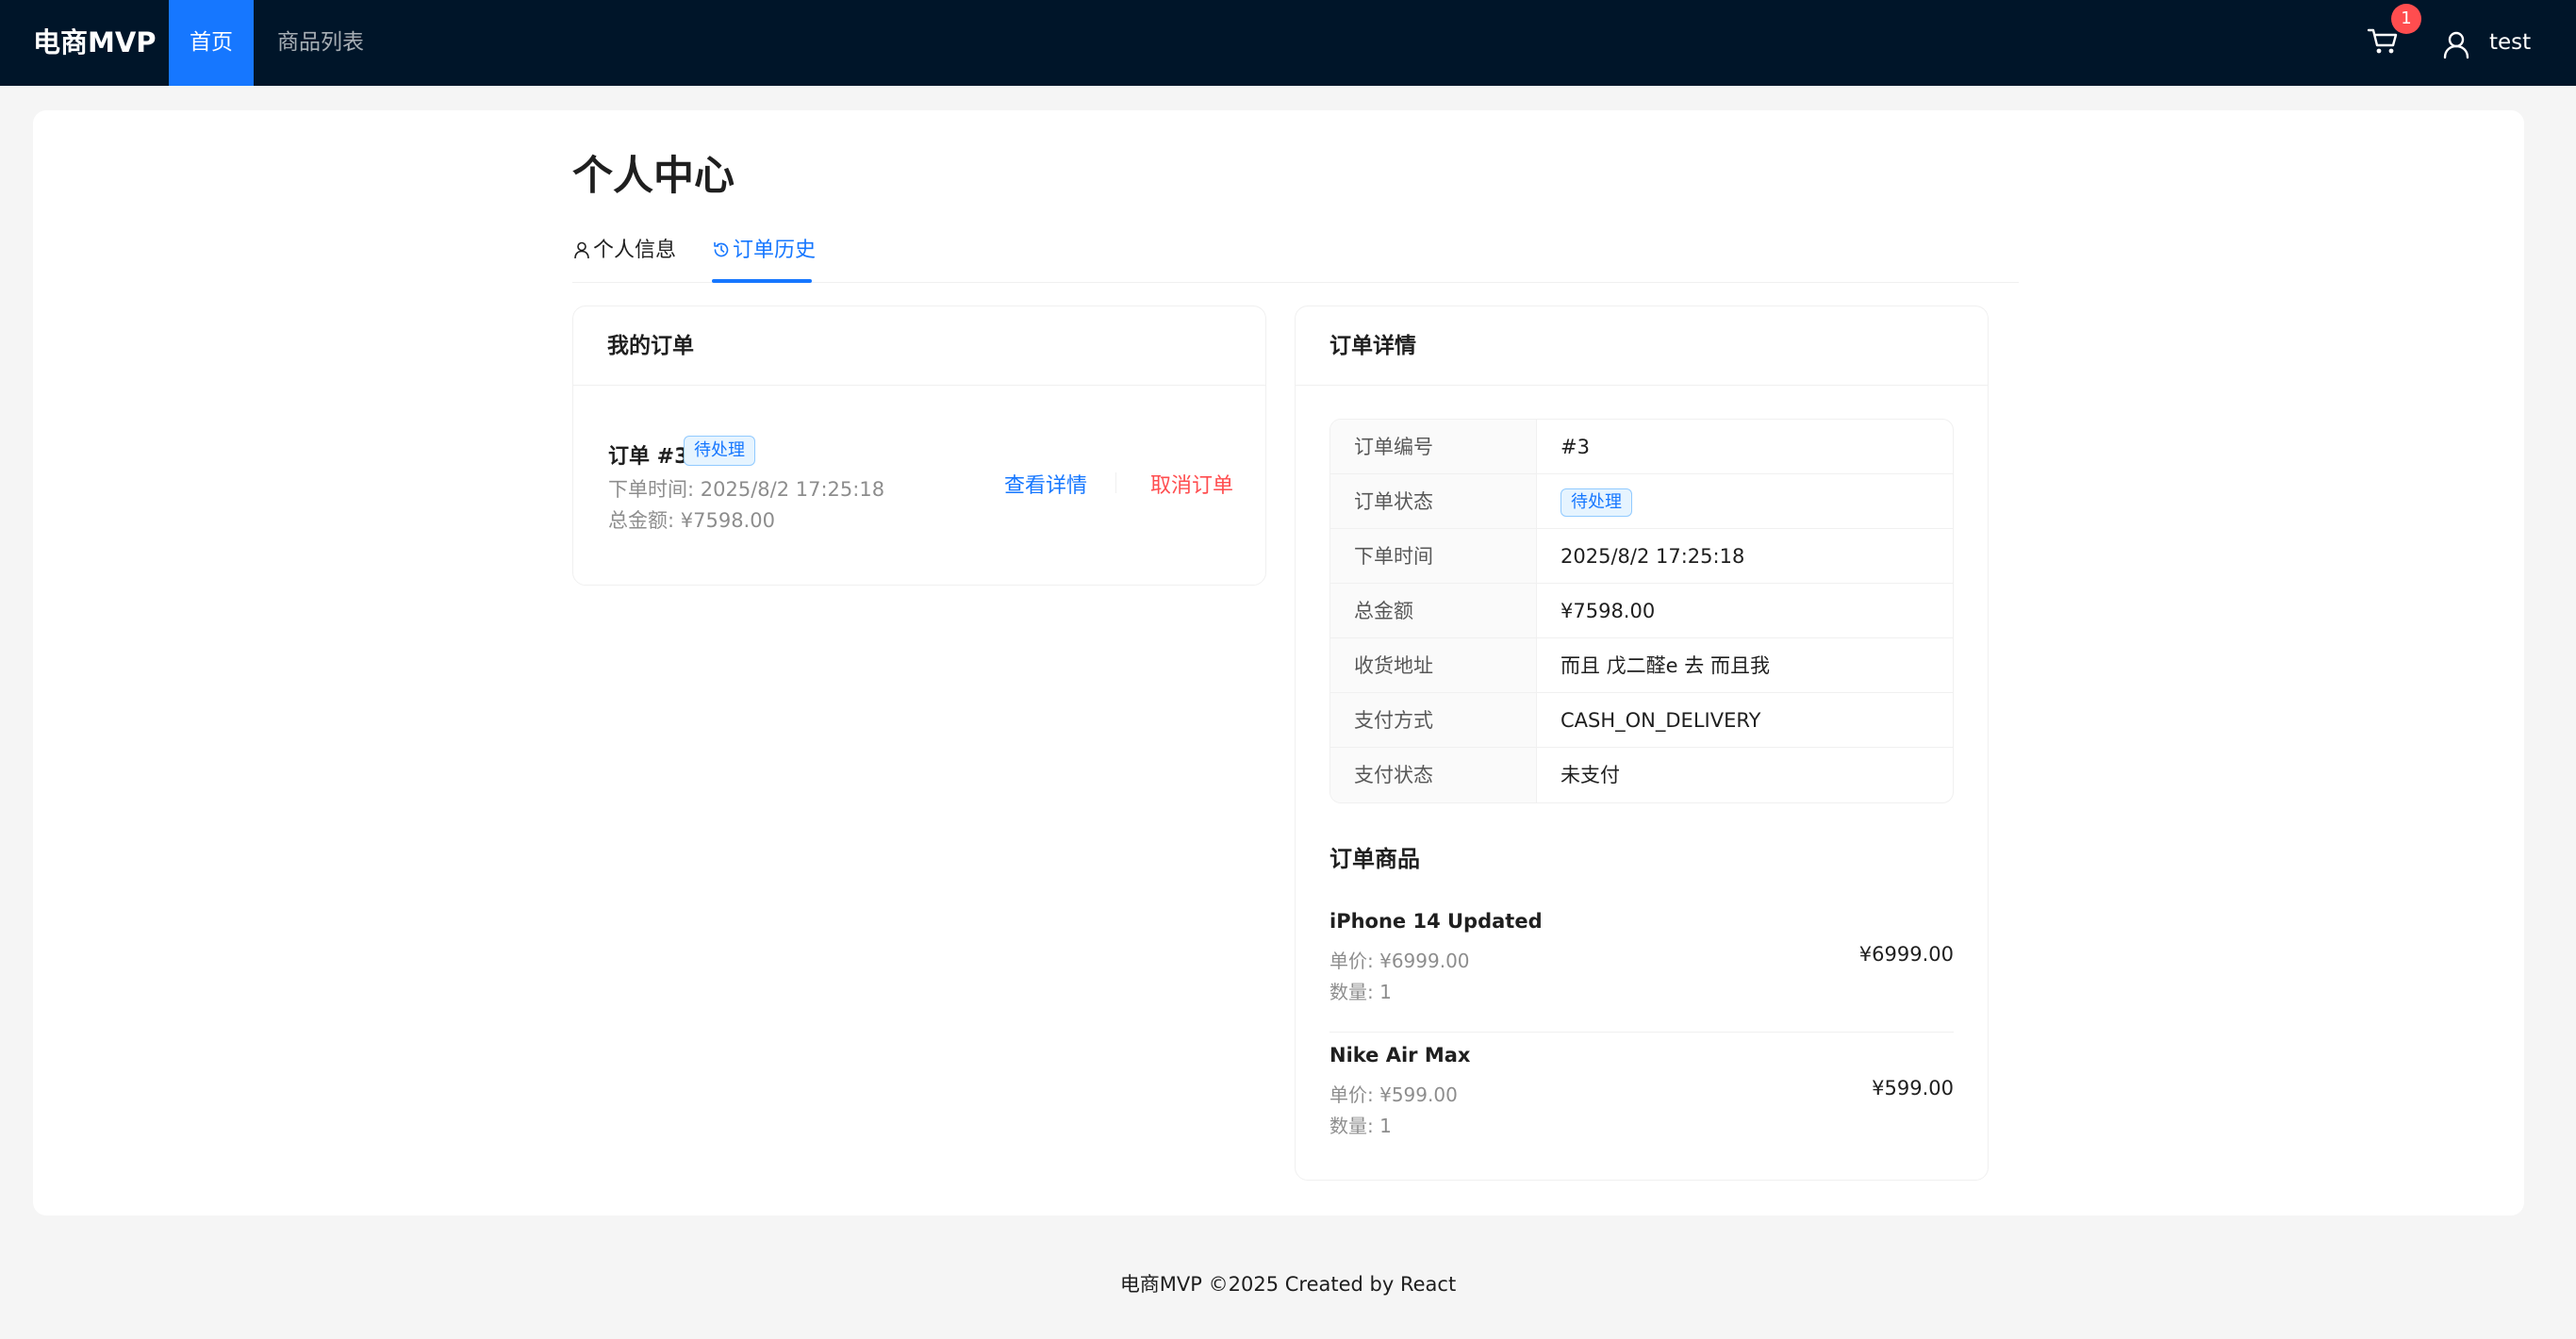 This screenshot has height=1339, width=2576. Describe the element at coordinates (1400, 1055) in the screenshot. I see `item-name: Nike Air Max` at that location.